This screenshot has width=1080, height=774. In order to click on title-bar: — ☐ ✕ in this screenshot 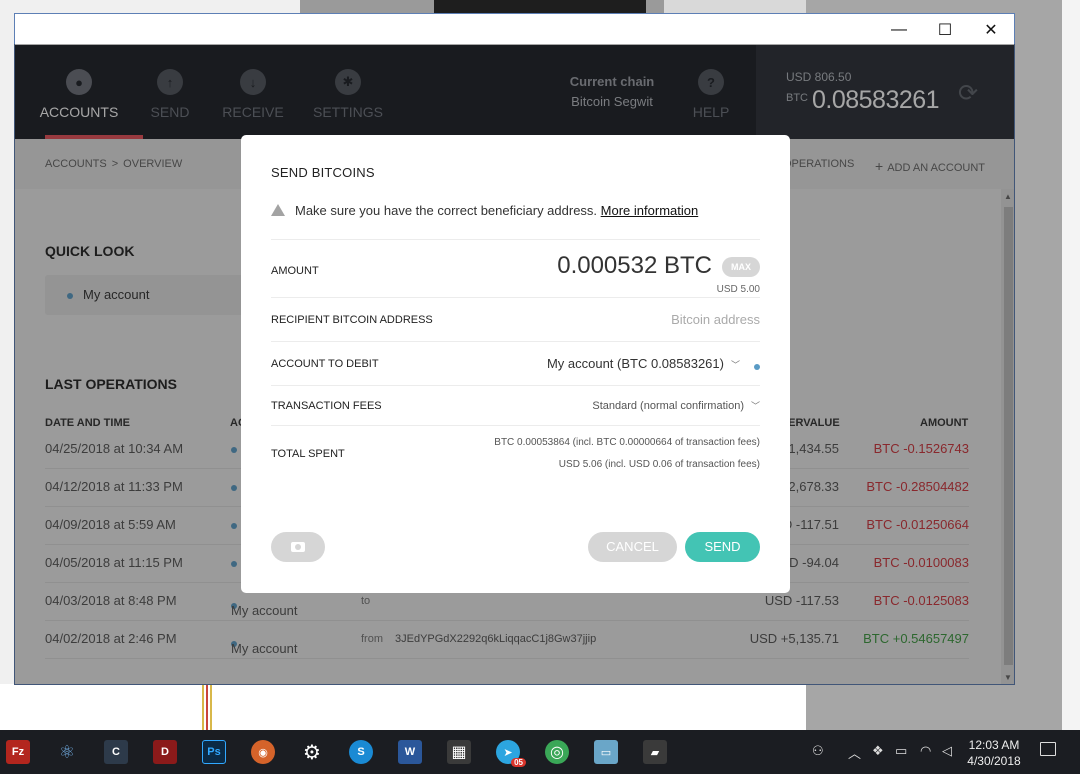, I will do `click(514, 29)`.